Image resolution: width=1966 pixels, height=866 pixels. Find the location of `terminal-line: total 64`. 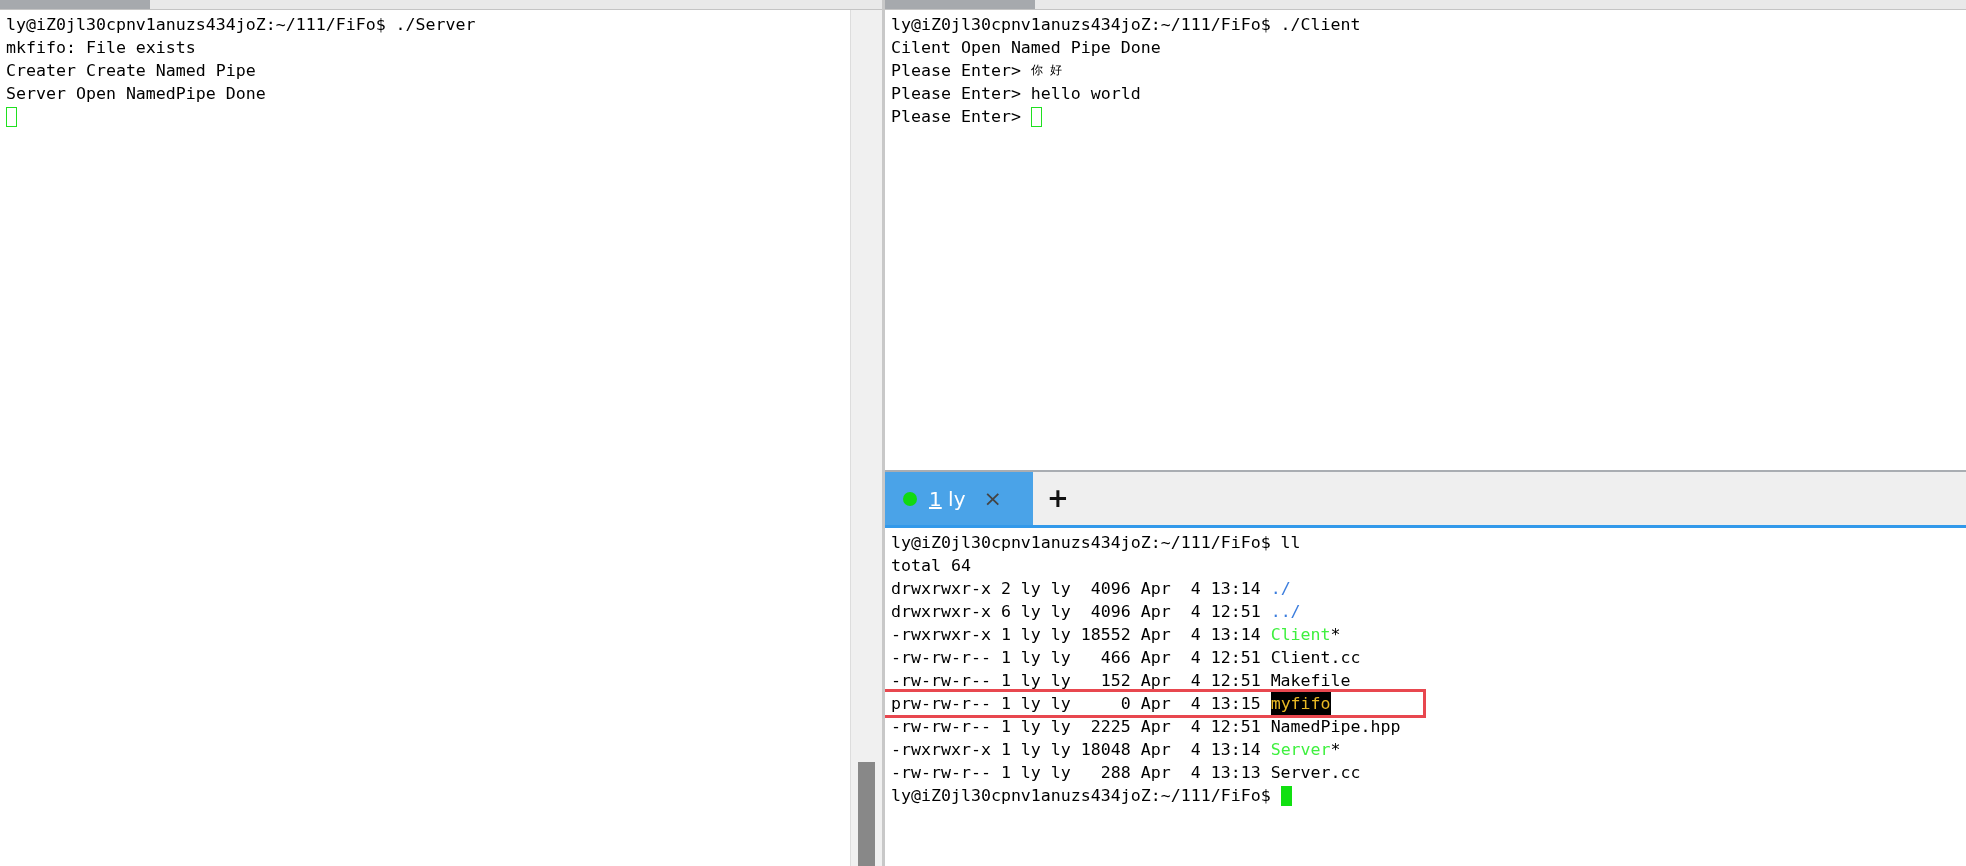

terminal-line: total 64 is located at coordinates (931, 566).